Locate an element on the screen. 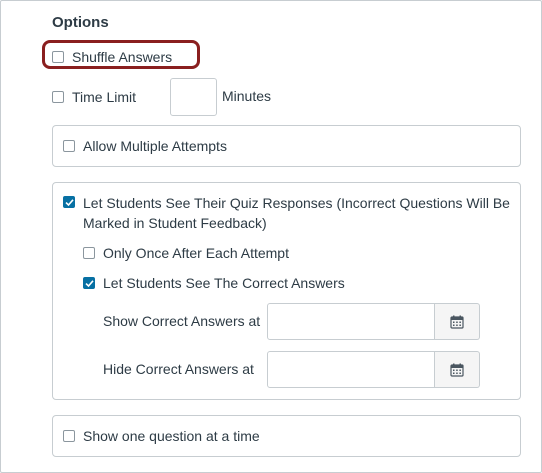  show-correct-at-label: Show Correct Answers at is located at coordinates (182, 321).